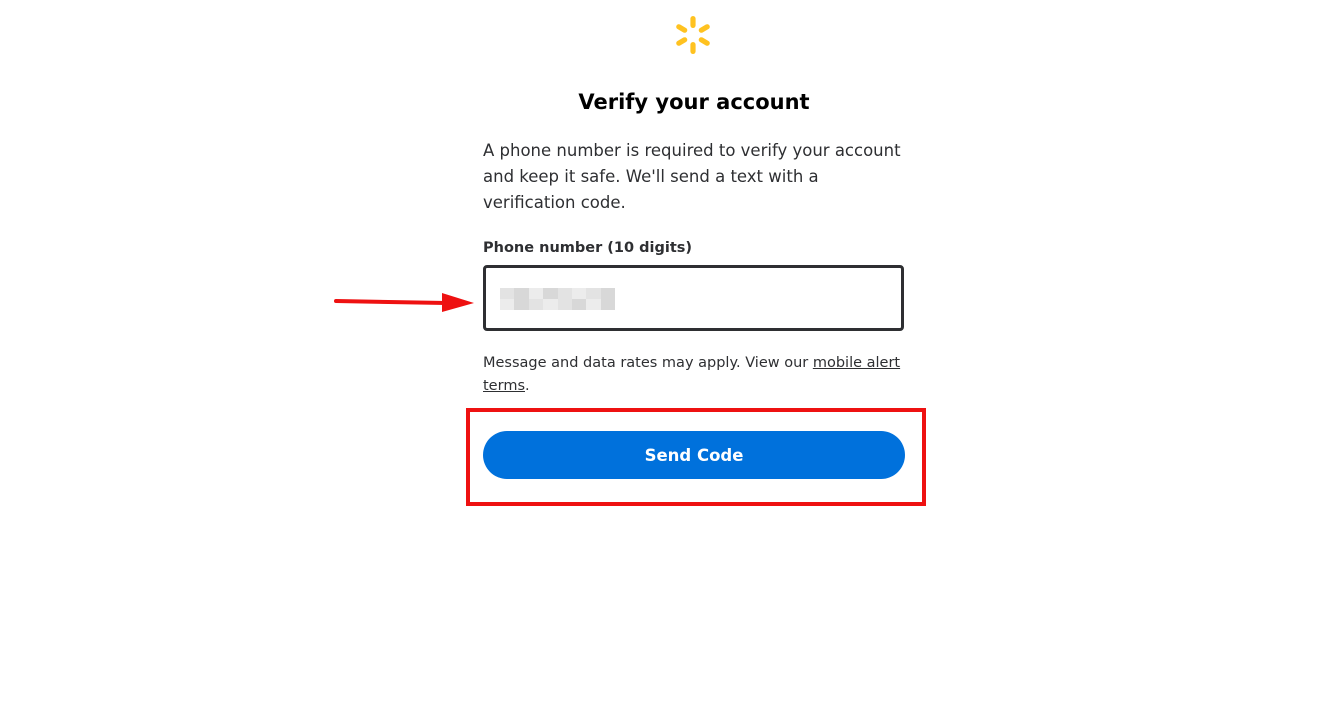 The image size is (1344, 724). What do you see at coordinates (404, 302) in the screenshot?
I see `annotation-arrow` at bounding box center [404, 302].